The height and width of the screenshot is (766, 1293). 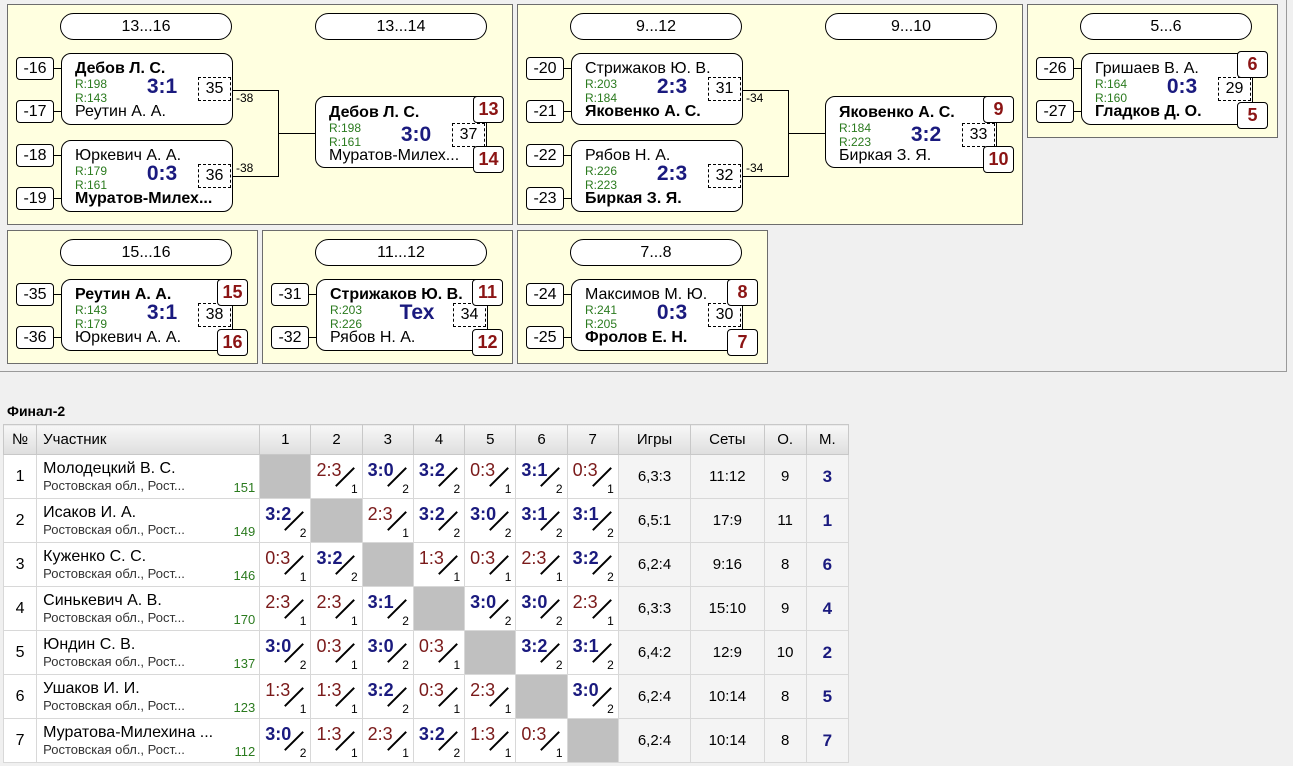 I want to click on sets-cell: 11:12, so click(x=727, y=476).